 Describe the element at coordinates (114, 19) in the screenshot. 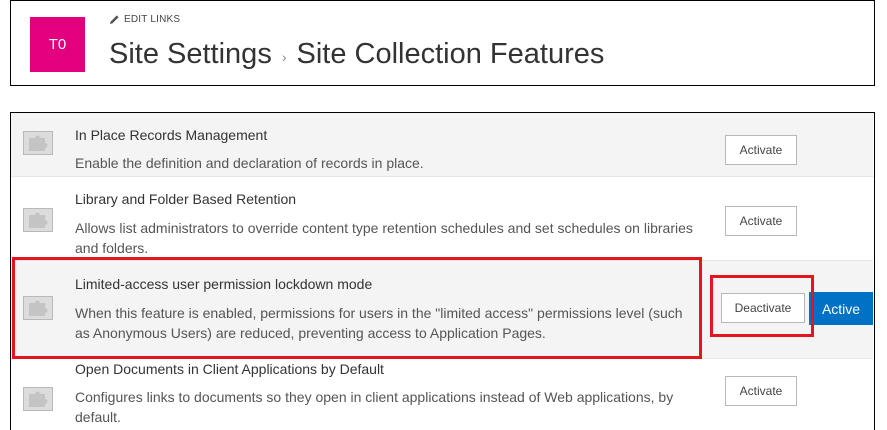

I see `pencil-icon` at that location.